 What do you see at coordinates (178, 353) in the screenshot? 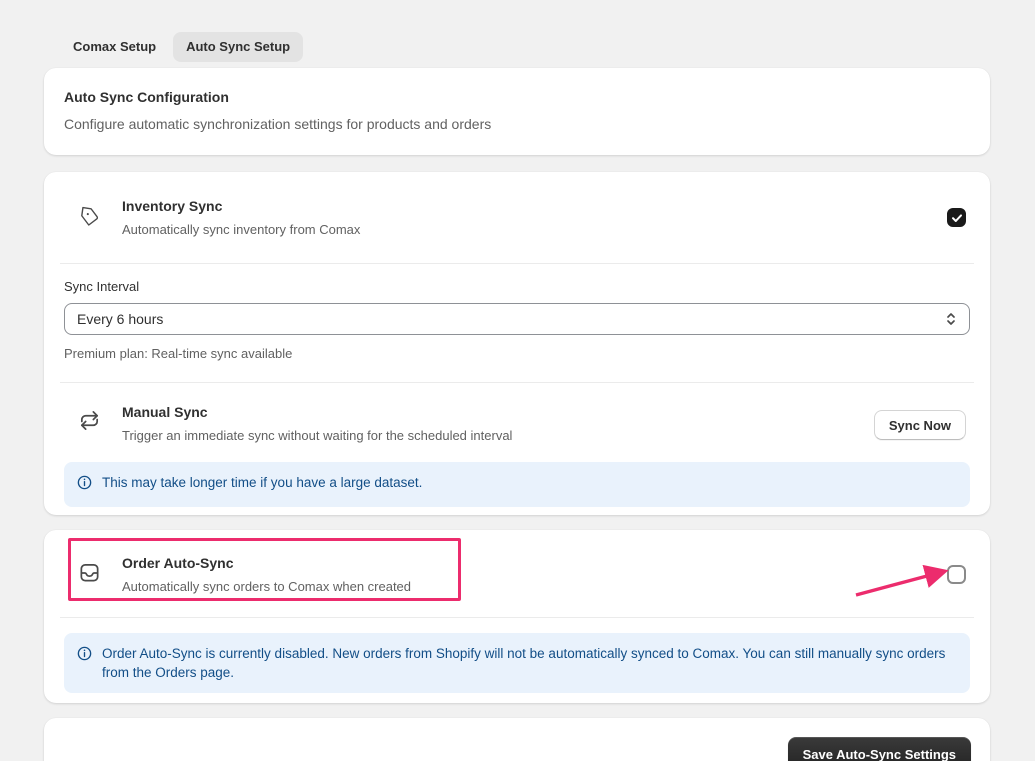
I see `sync-interval-helper-text: Premium plan: Real-time sync available` at bounding box center [178, 353].